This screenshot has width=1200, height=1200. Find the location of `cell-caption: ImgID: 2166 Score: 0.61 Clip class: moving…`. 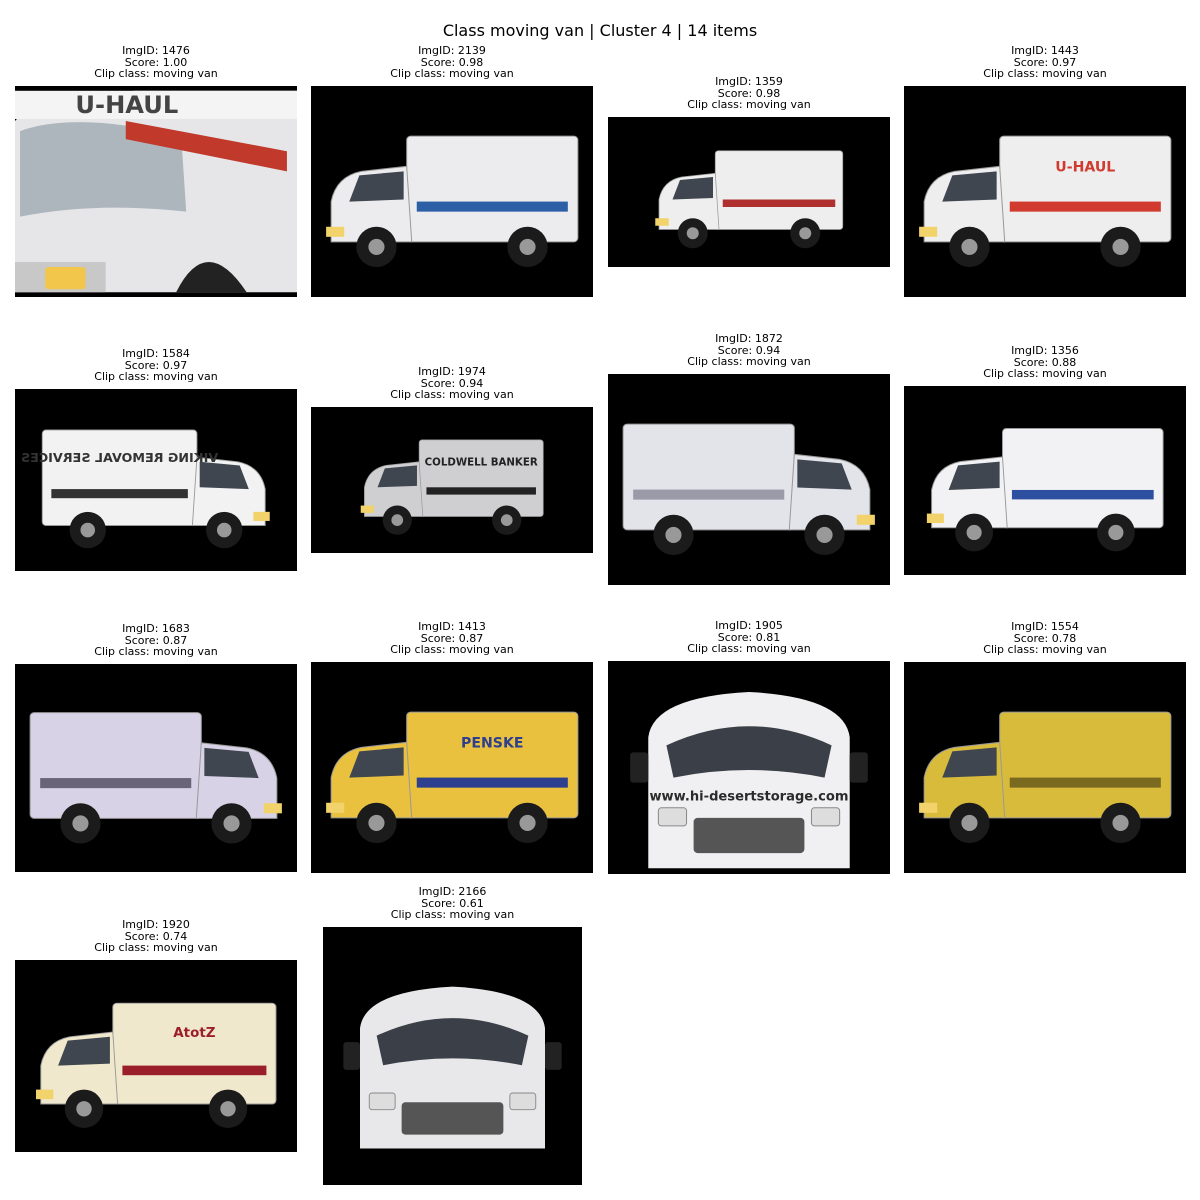

cell-caption: ImgID: 2166 Score: 0.61 Clip class: moving… is located at coordinates (452, 903).